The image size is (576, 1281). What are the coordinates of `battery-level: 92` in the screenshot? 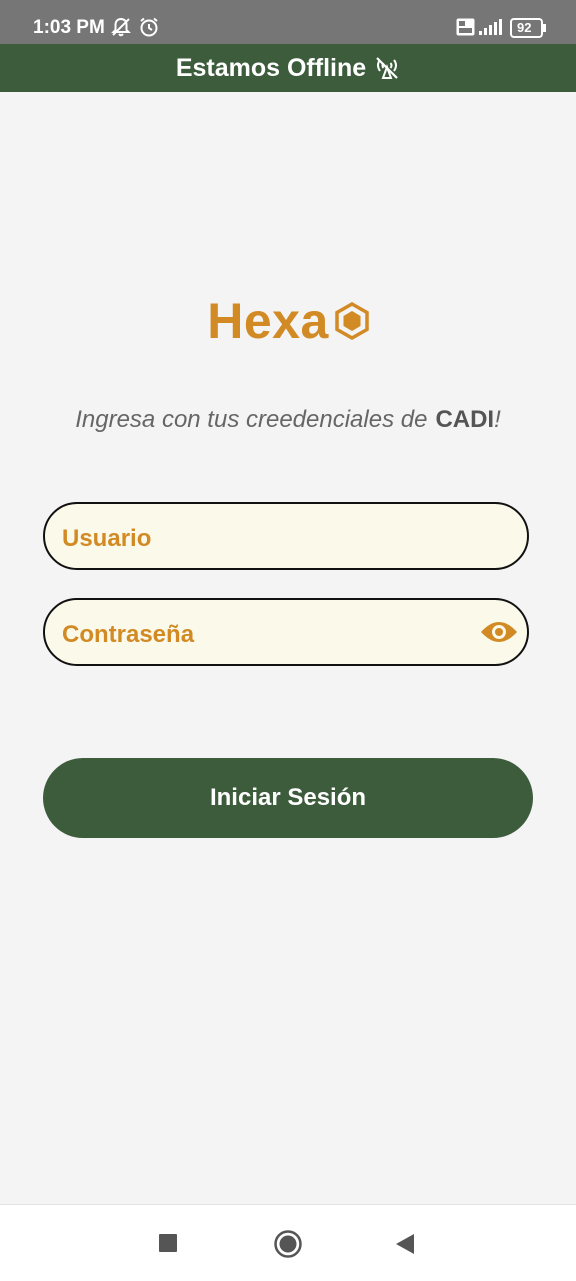 It's located at (524, 27).